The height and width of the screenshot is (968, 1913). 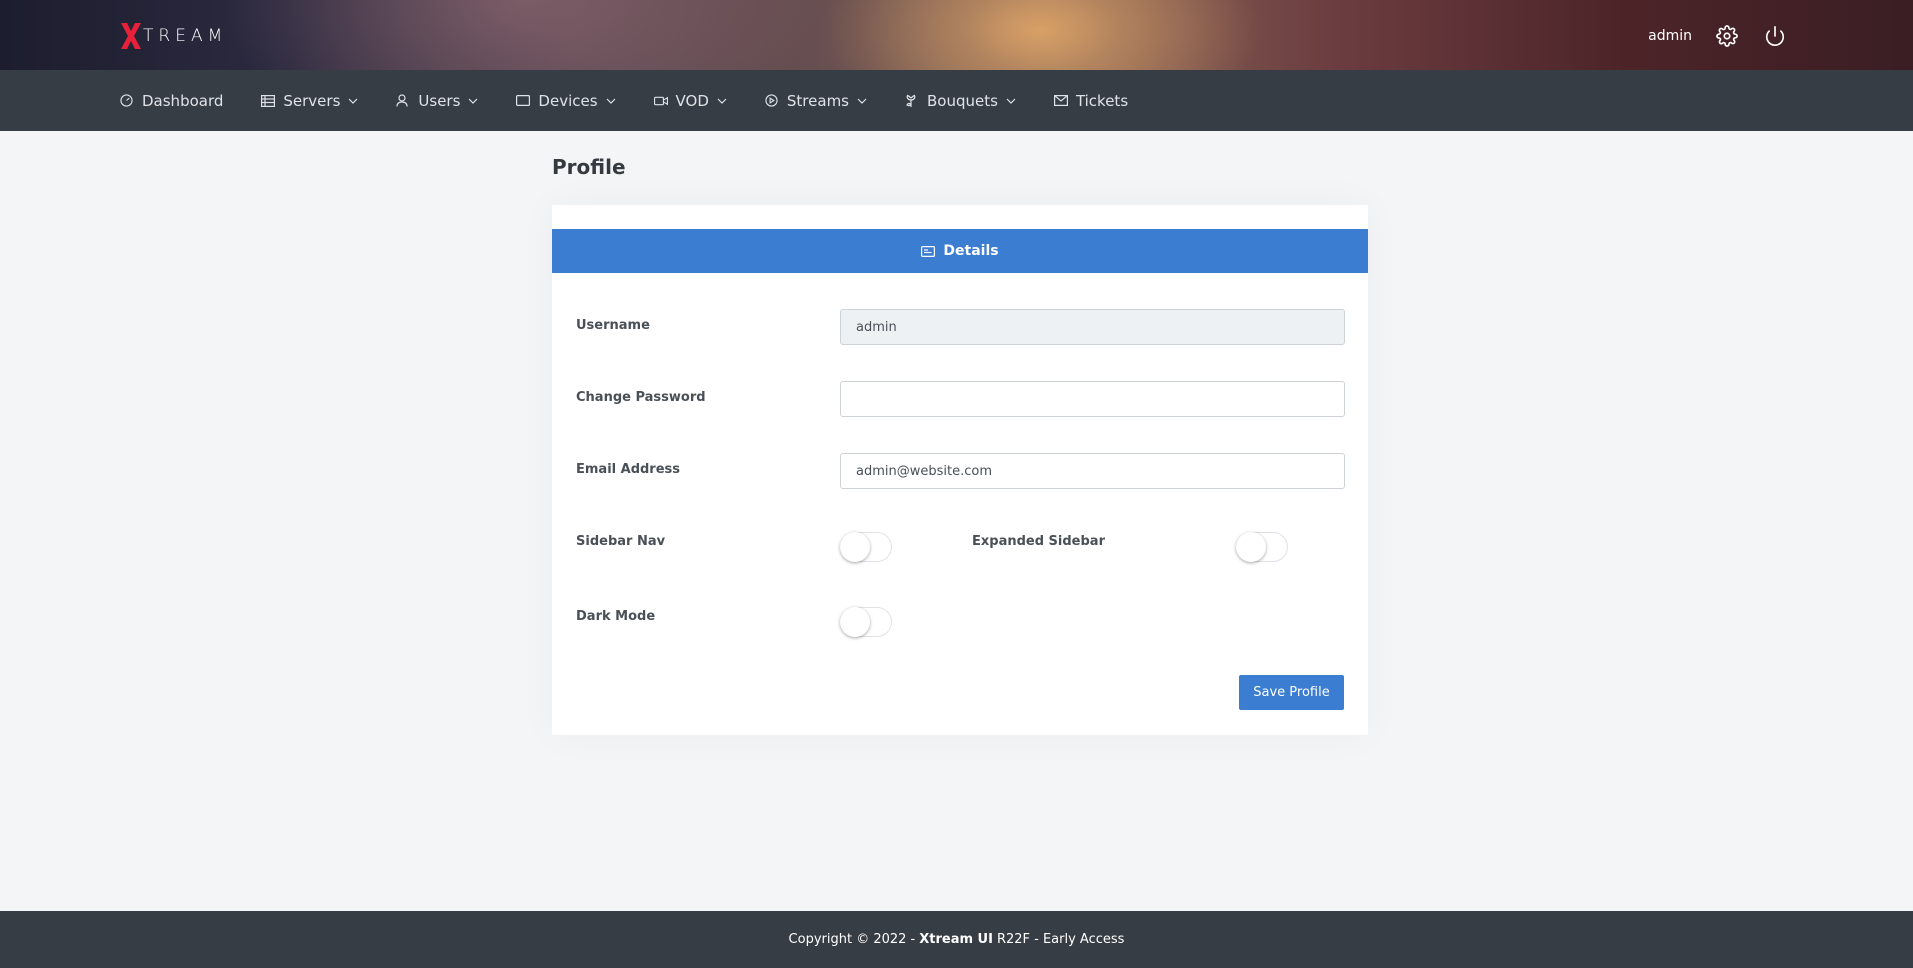 I want to click on nav-label: Bouquets, so click(x=962, y=100).